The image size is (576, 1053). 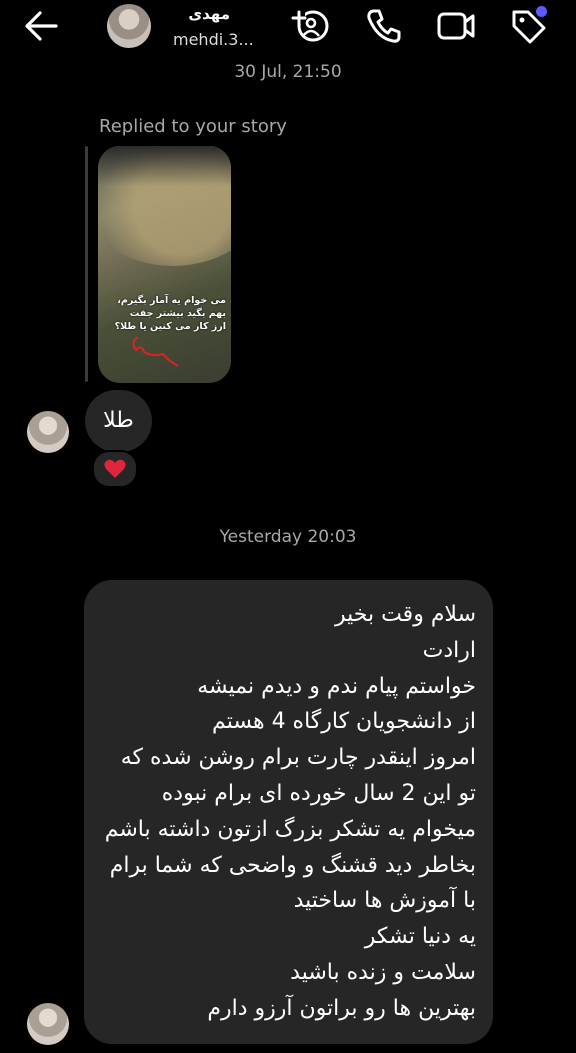 I want to click on message-line: سلامت و زنده باشید, so click(x=383, y=972).